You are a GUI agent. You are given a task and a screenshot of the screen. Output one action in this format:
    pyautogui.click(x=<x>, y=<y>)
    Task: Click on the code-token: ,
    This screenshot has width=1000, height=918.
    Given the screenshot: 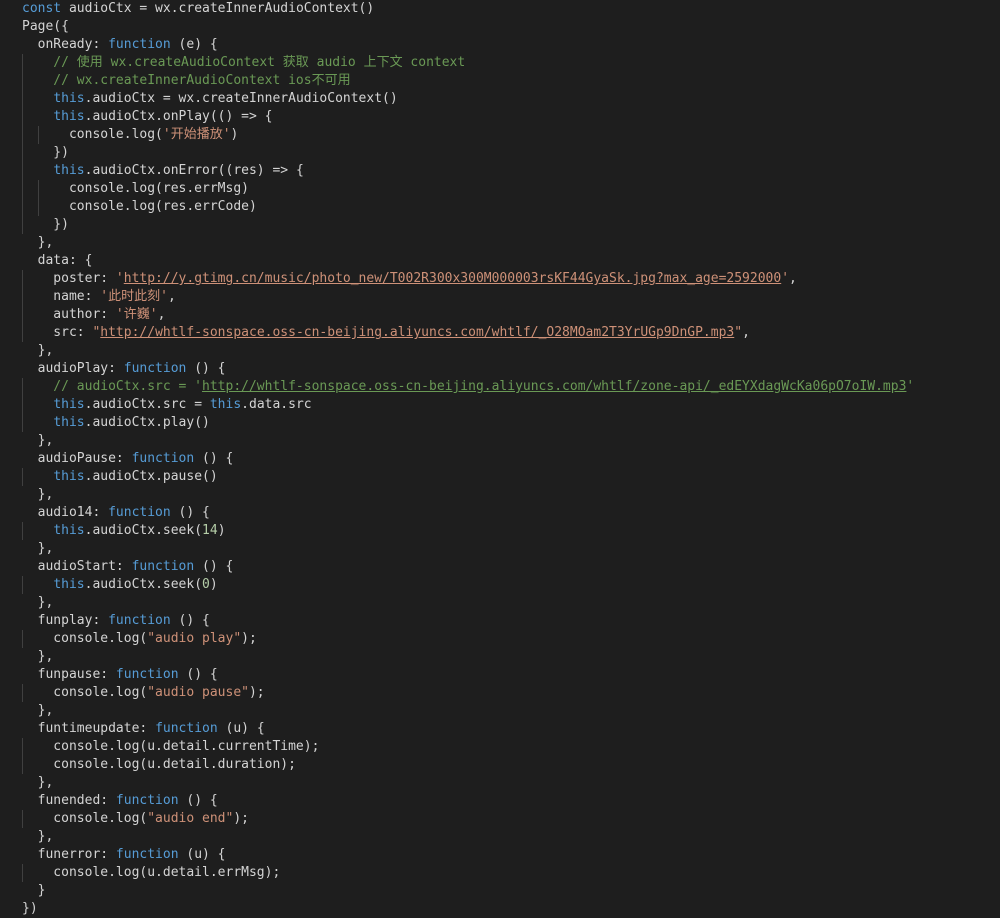 What is the action you would take?
    pyautogui.click(x=793, y=278)
    